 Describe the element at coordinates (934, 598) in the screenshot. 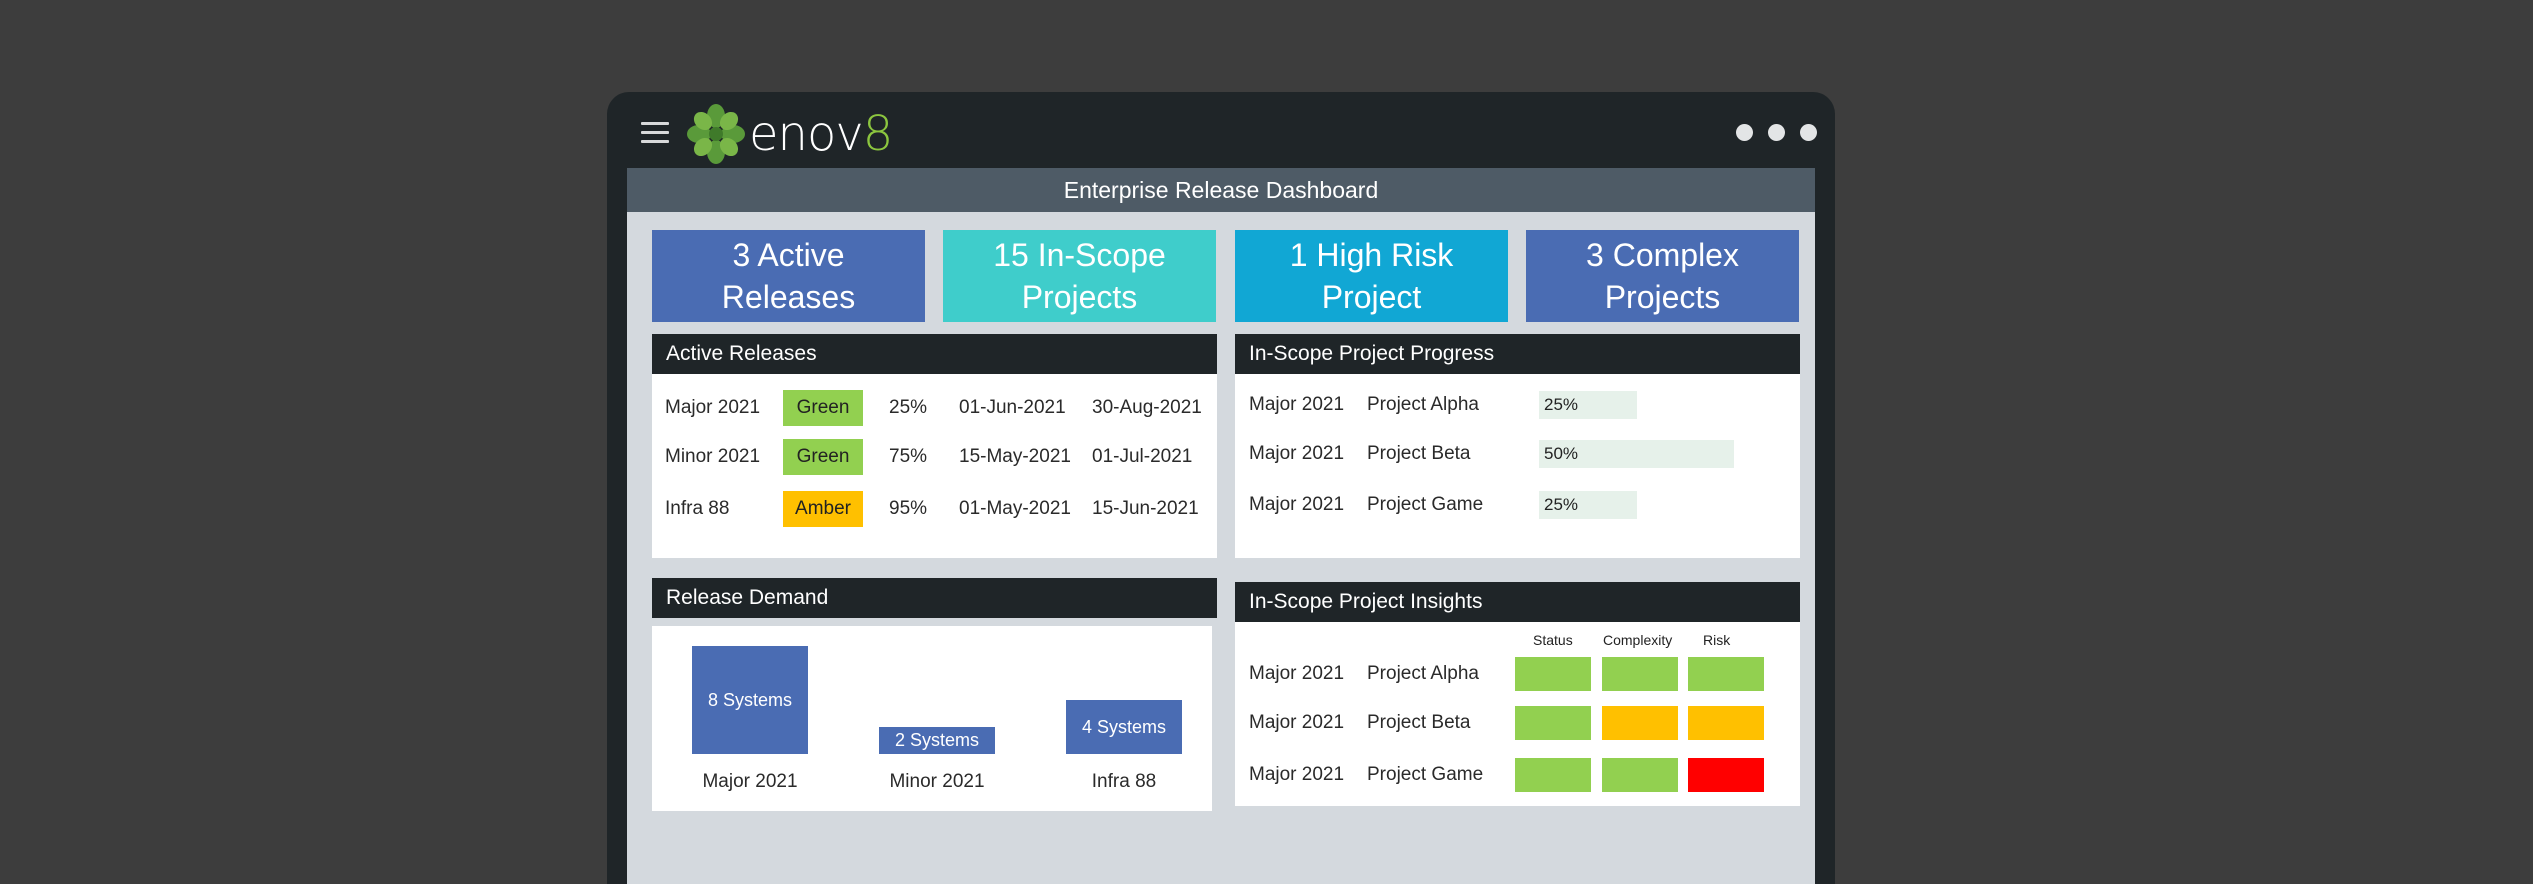

I see `panel-title: Release Demand` at that location.